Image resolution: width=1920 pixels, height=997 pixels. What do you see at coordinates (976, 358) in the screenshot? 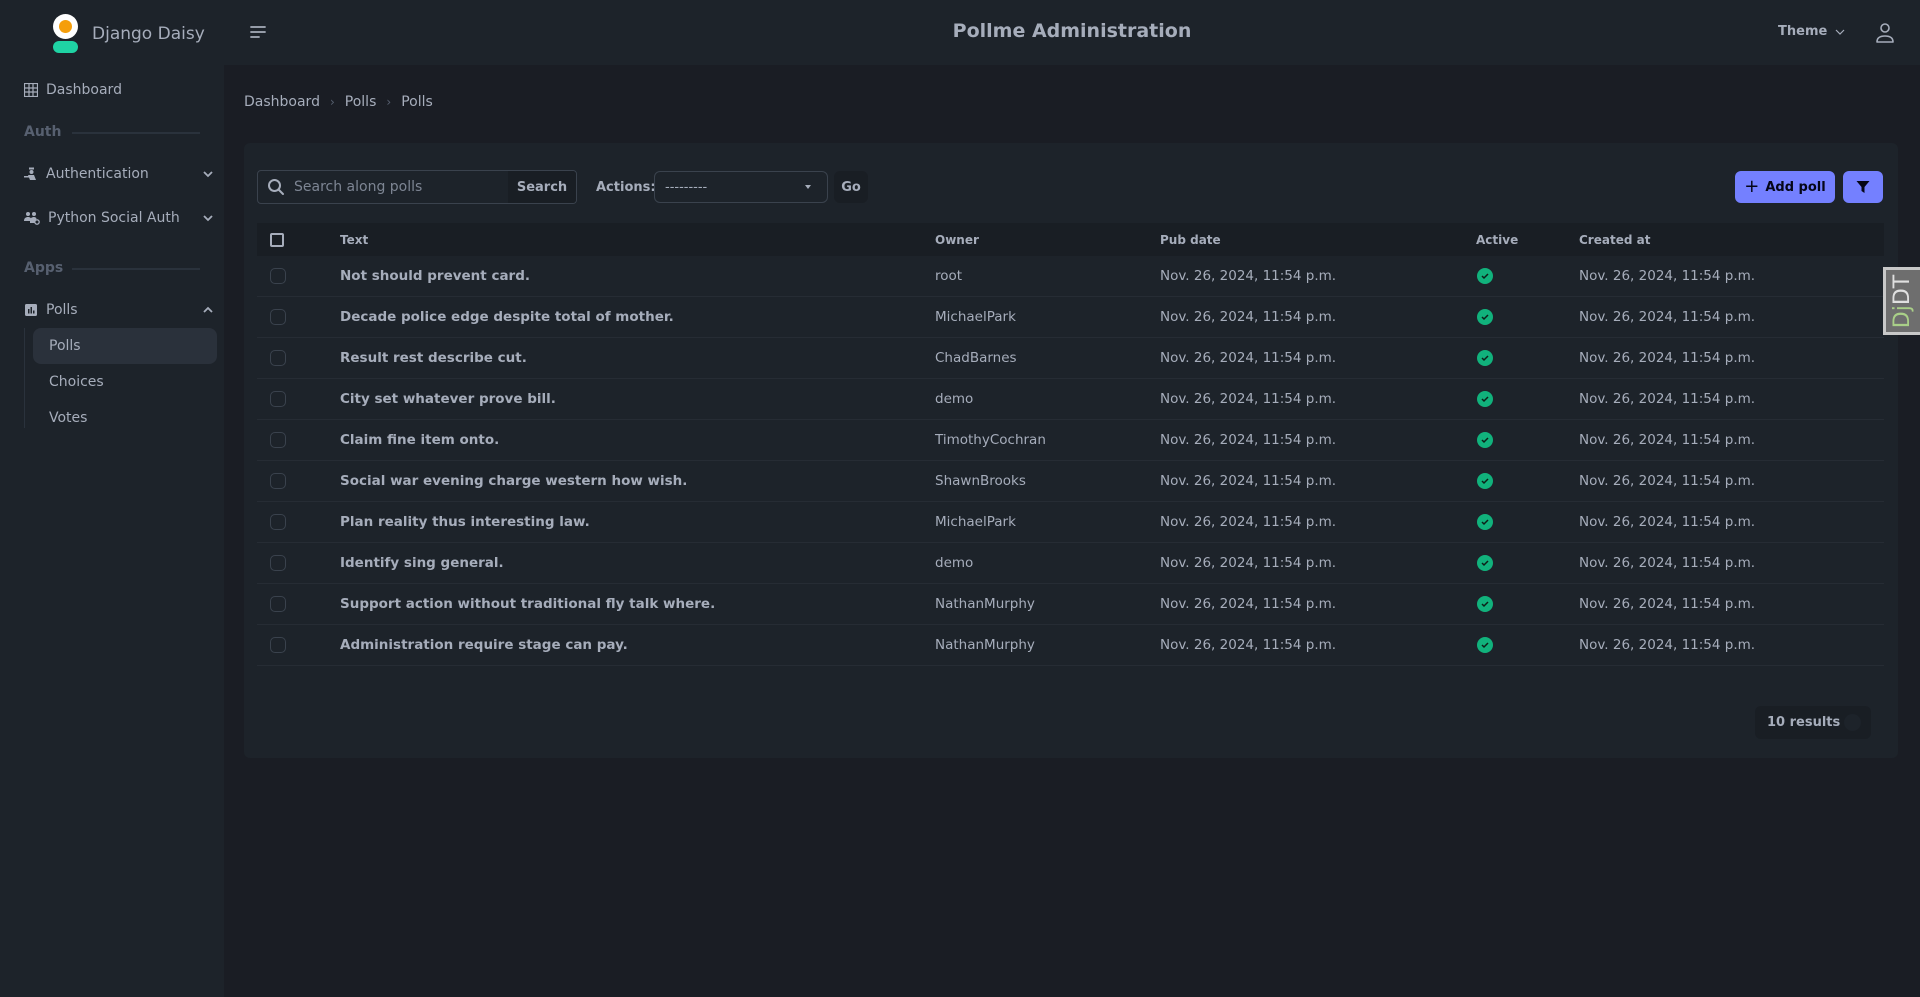
I see `owner-cell: ChadBarnes` at bounding box center [976, 358].